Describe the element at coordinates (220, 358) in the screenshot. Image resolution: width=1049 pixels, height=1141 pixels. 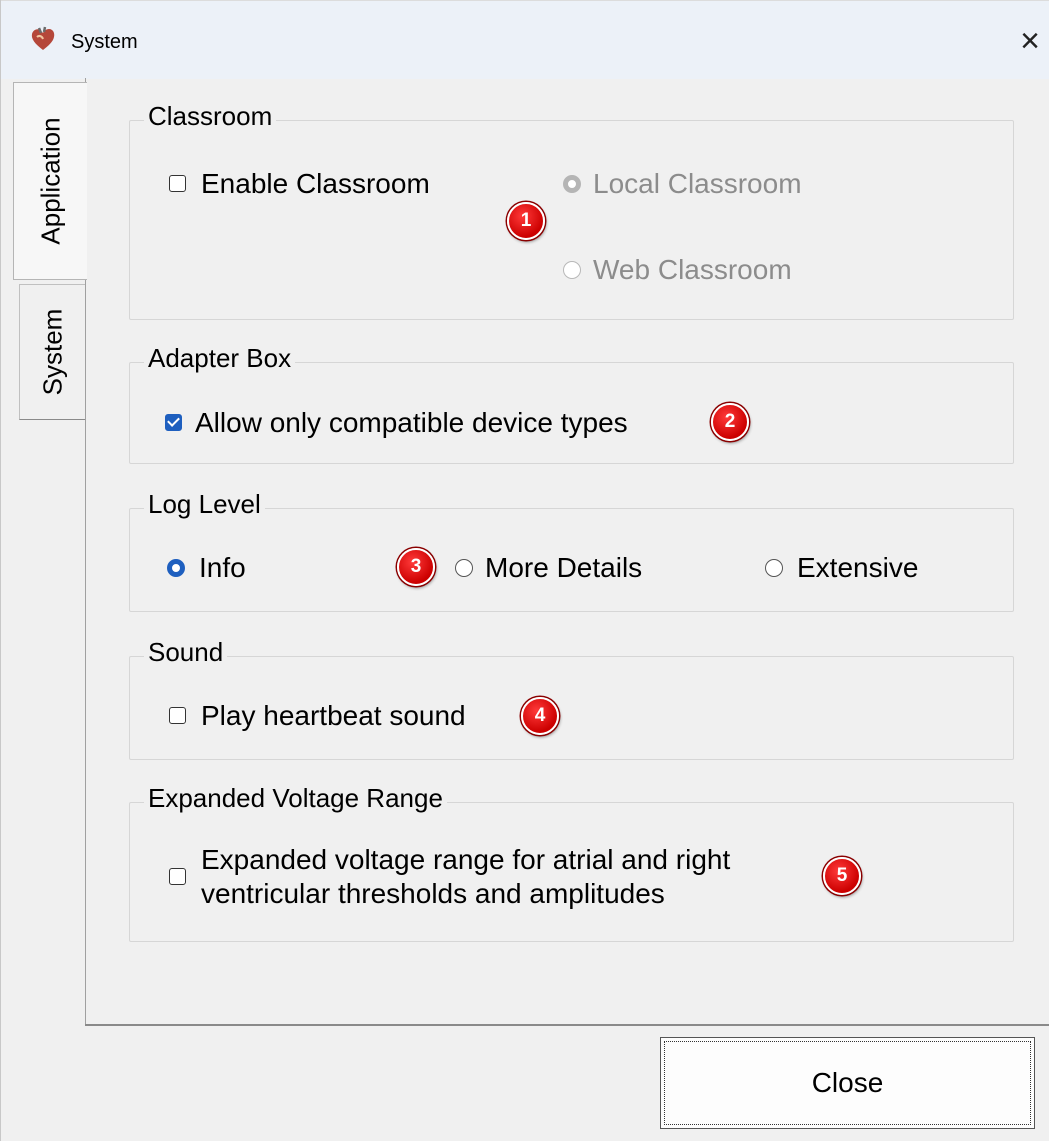
I see `adapter-box-group-title: Adapter Box` at that location.